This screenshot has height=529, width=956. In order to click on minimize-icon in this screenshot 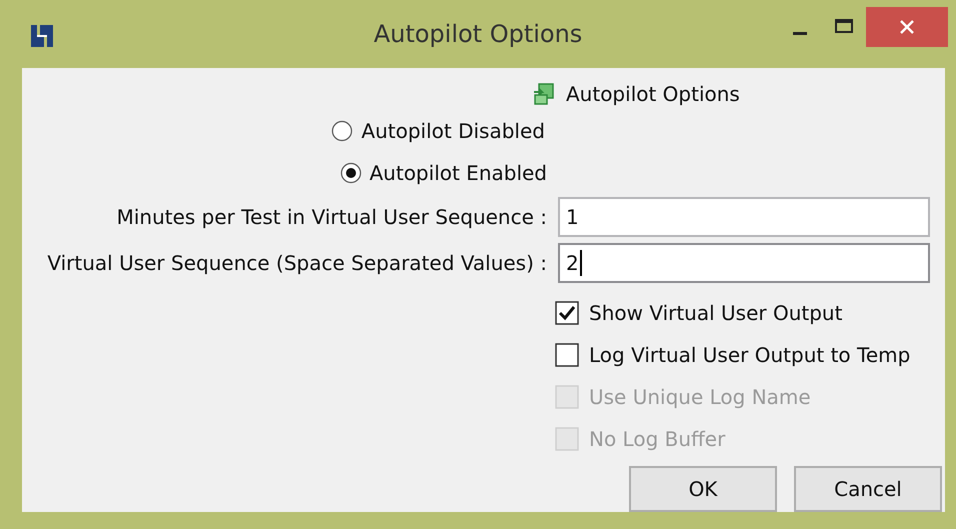, I will do `click(800, 33)`.